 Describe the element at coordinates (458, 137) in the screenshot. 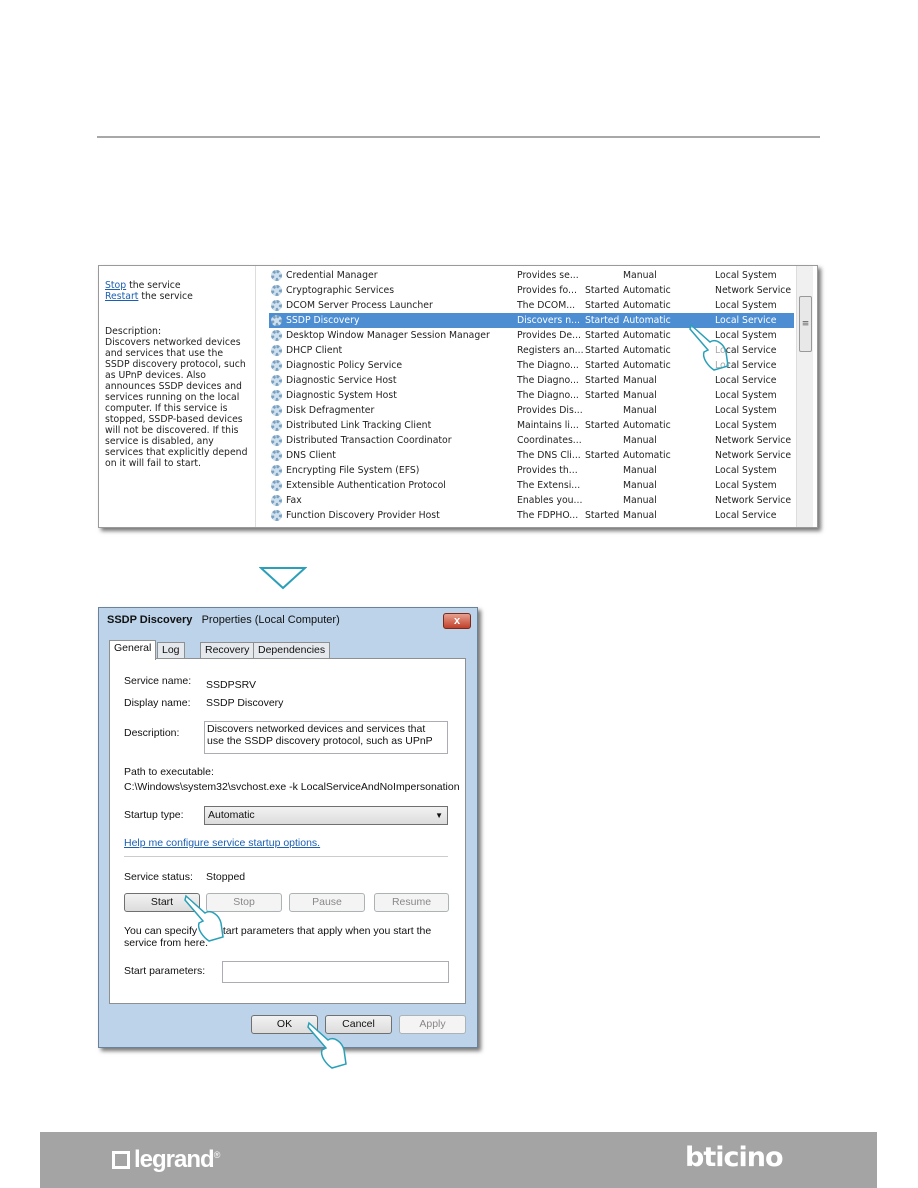

I see `divider` at that location.